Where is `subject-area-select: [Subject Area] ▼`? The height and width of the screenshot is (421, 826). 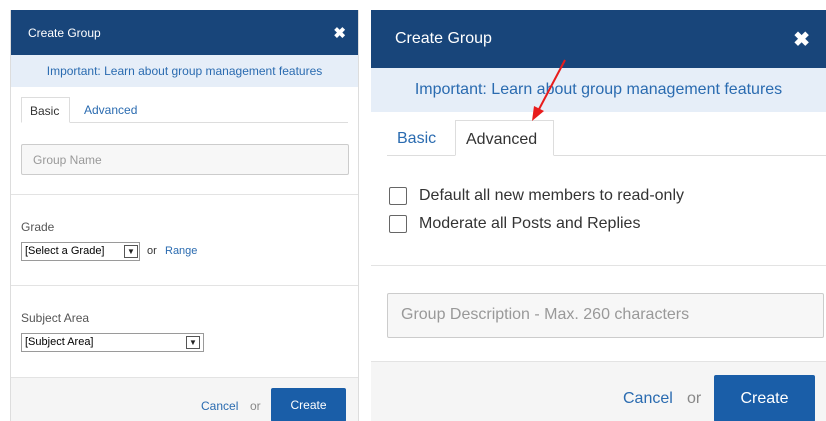
subject-area-select: [Subject Area] ▼ is located at coordinates (112, 342).